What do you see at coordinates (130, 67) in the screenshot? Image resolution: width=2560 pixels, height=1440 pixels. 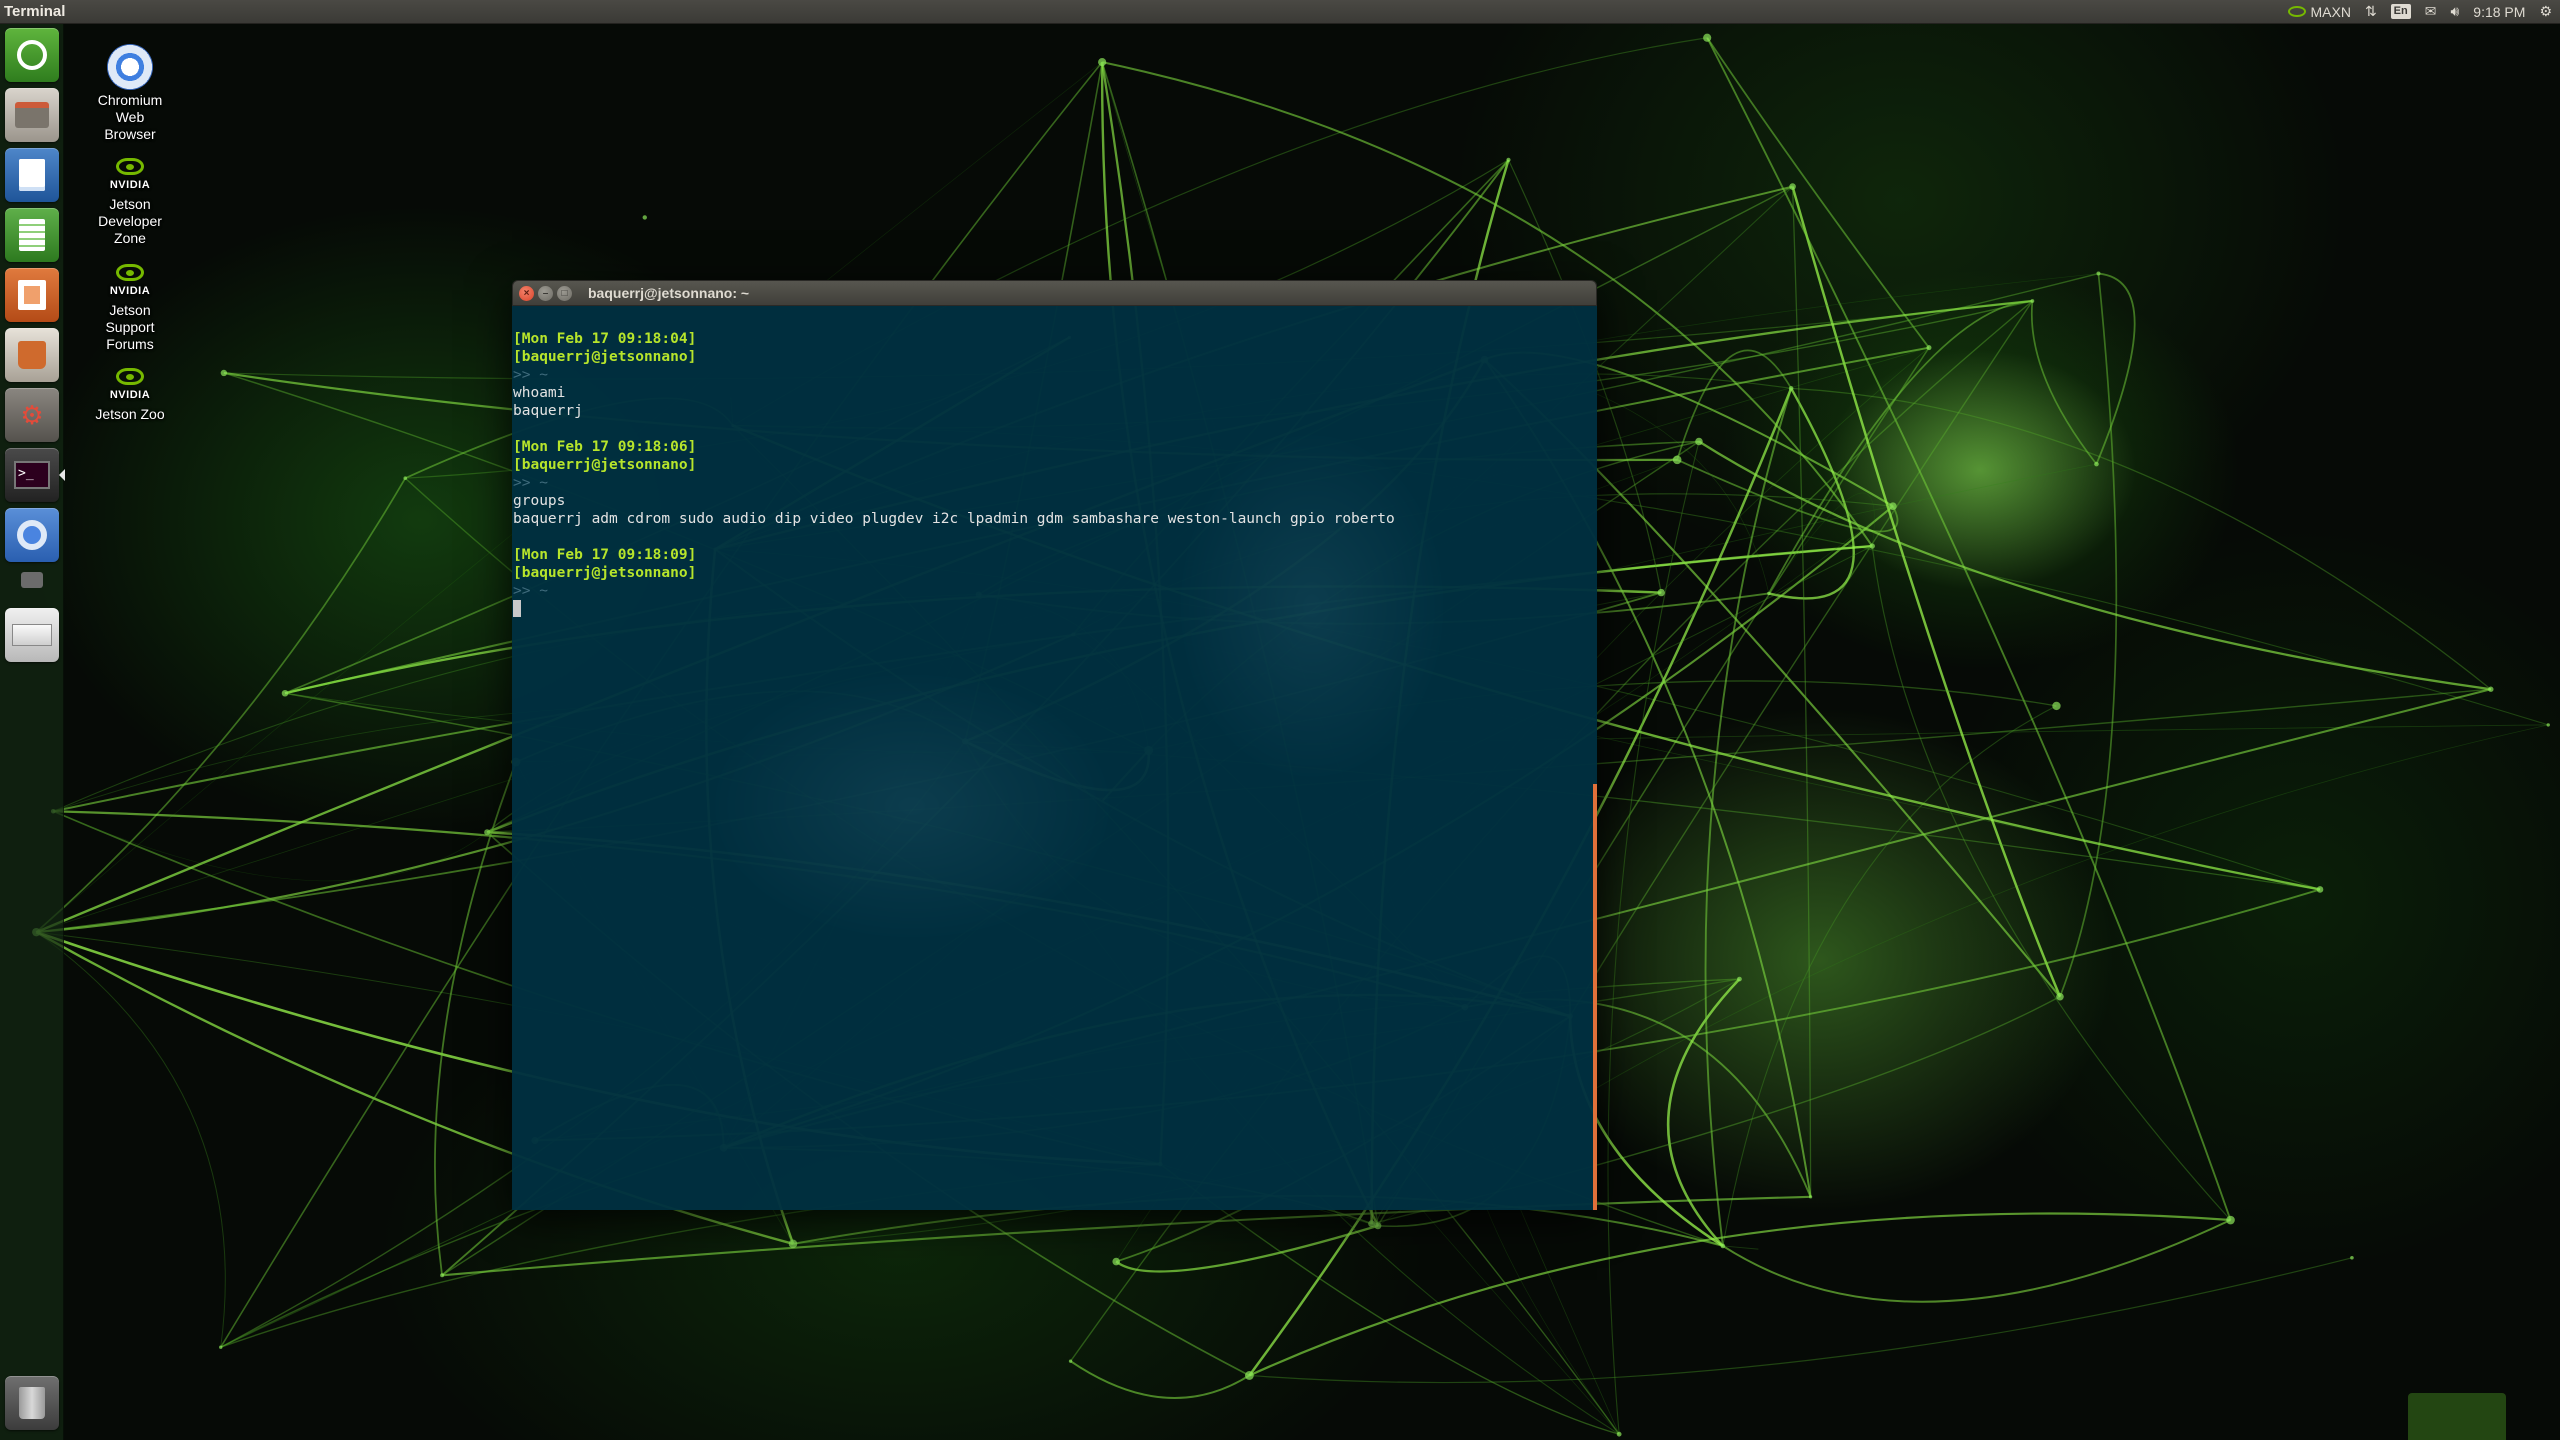 I see `chromium-icon` at bounding box center [130, 67].